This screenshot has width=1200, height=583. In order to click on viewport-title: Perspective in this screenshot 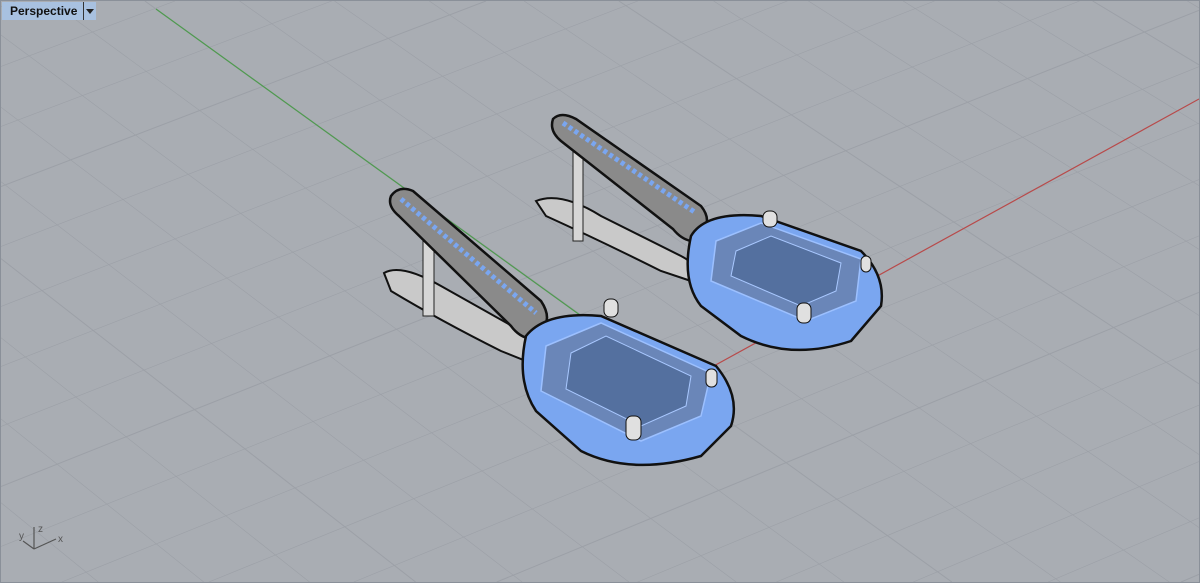, I will do `click(42, 11)`.